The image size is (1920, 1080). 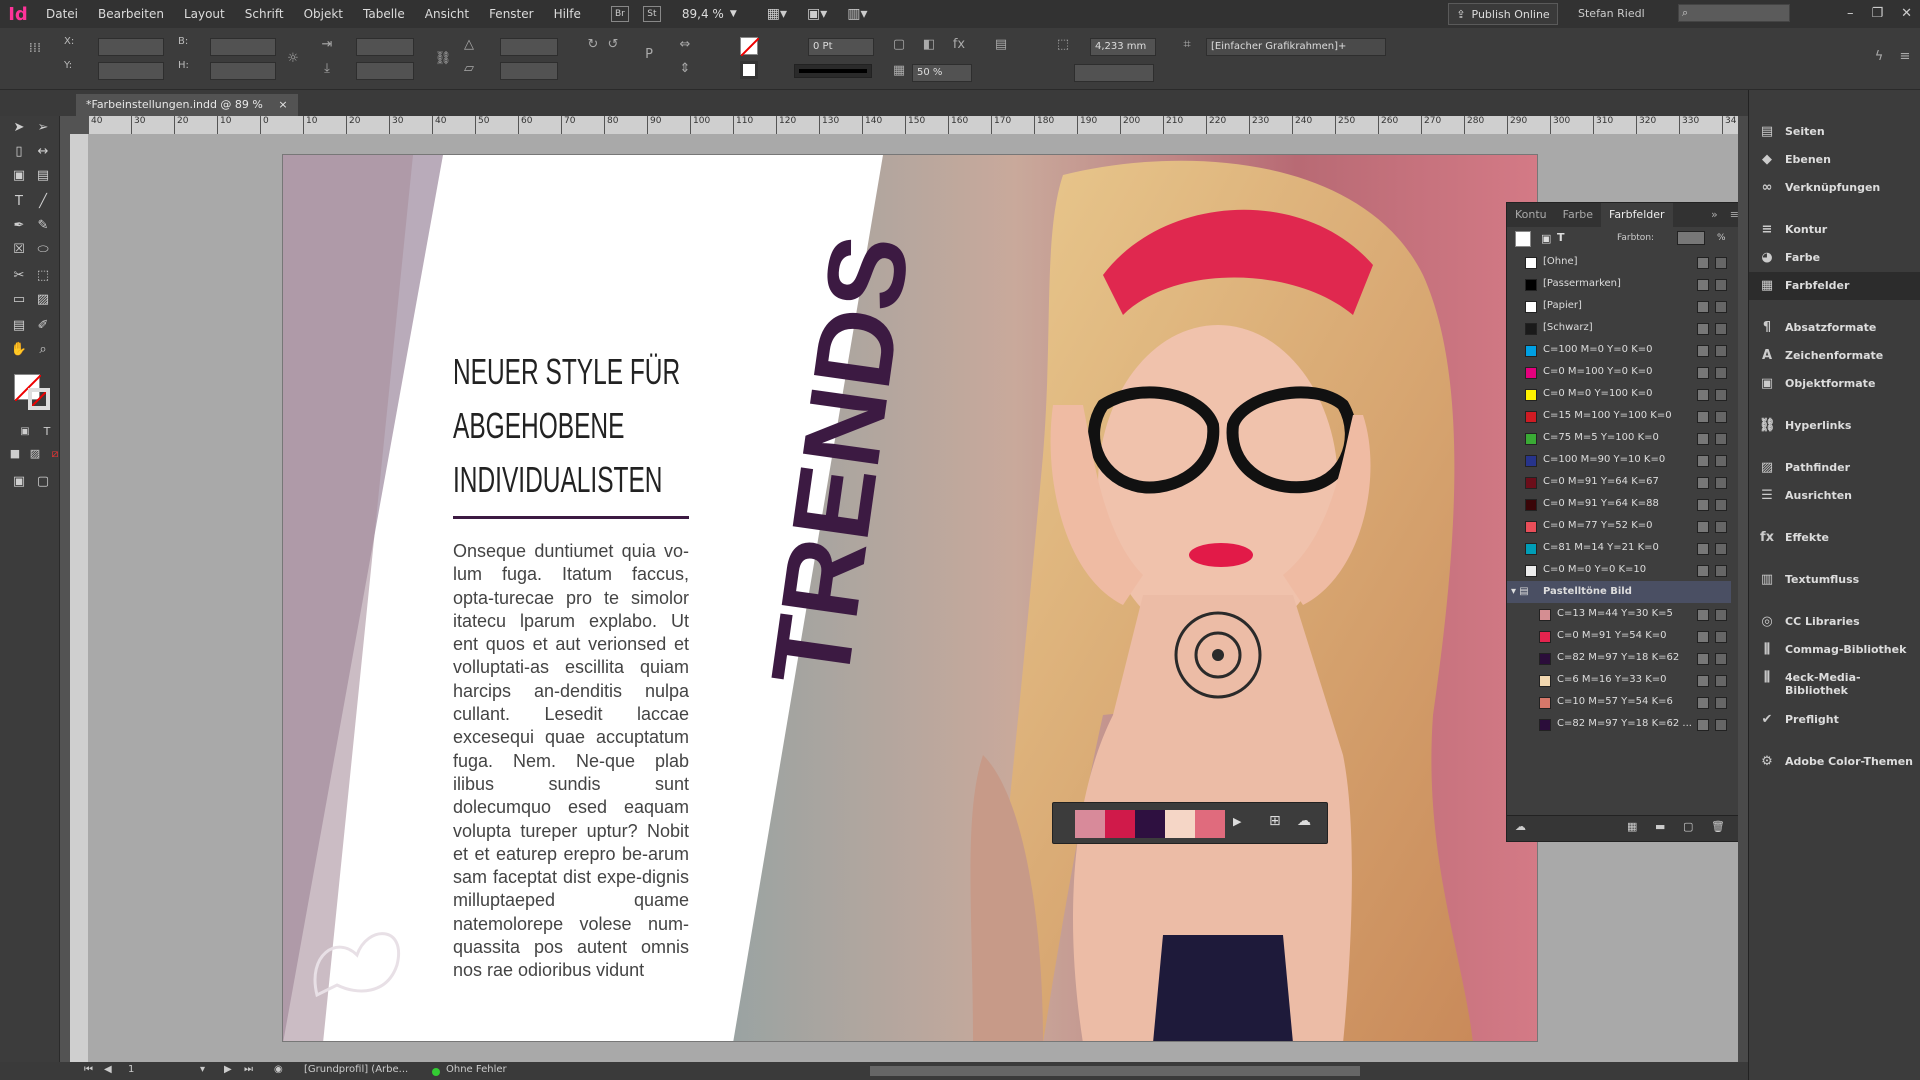 I want to click on new-group-icon: ▬, so click(x=1660, y=826).